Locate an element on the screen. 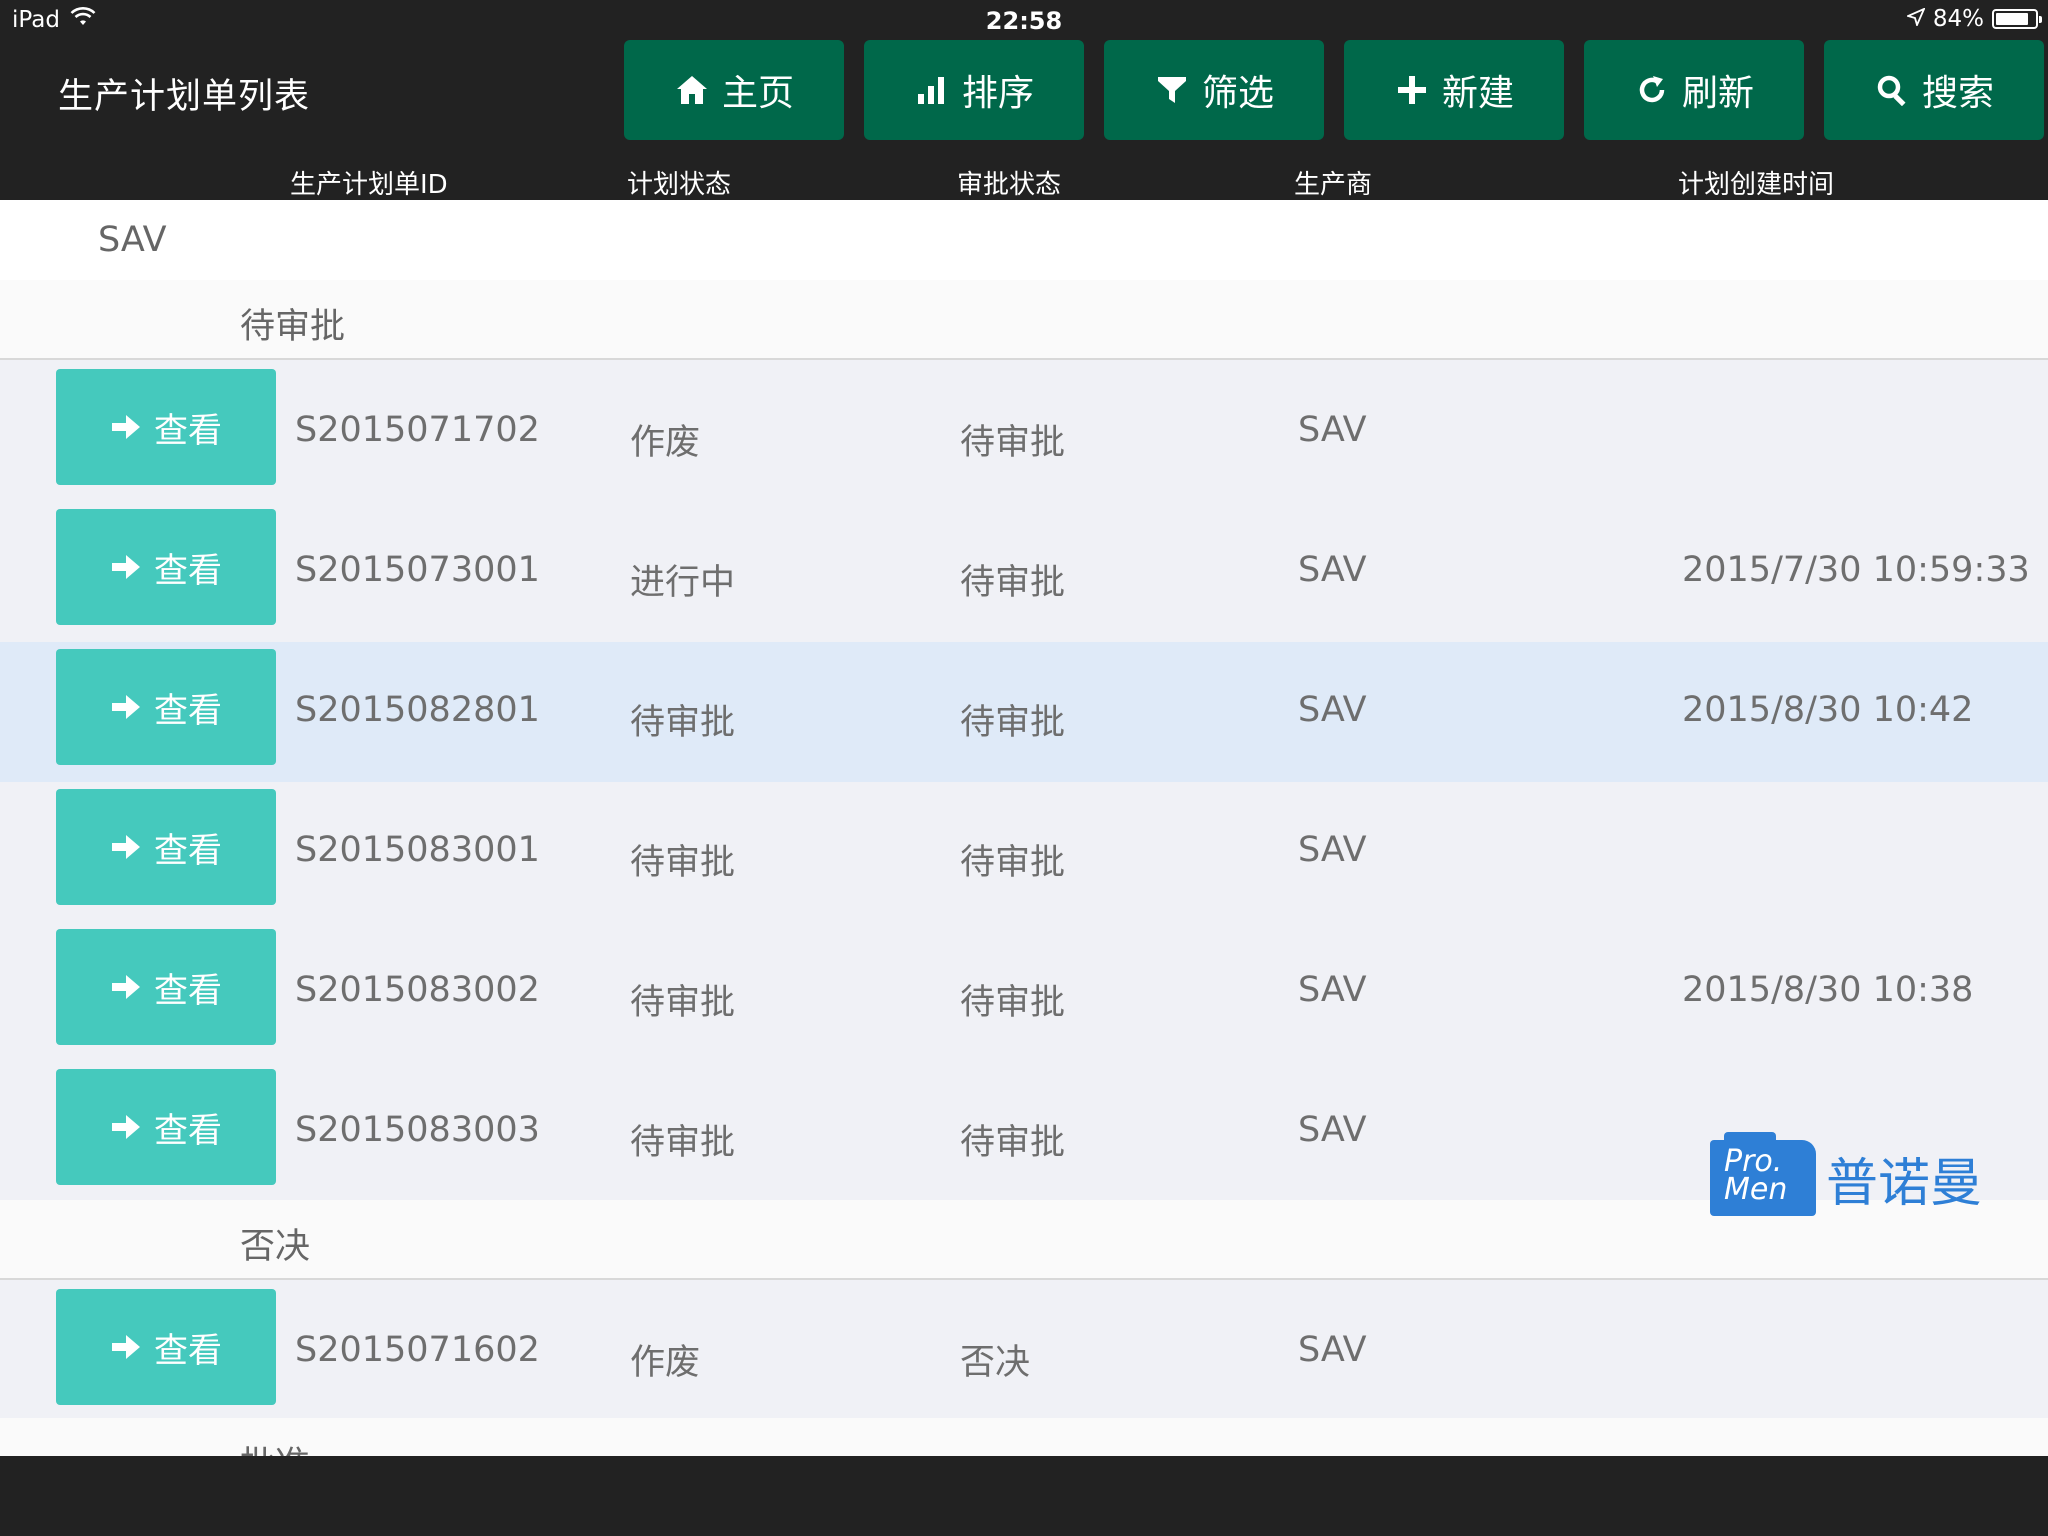 Image resolution: width=2048 pixels, height=1536 pixels. new-button: 新建 is located at coordinates (1454, 90).